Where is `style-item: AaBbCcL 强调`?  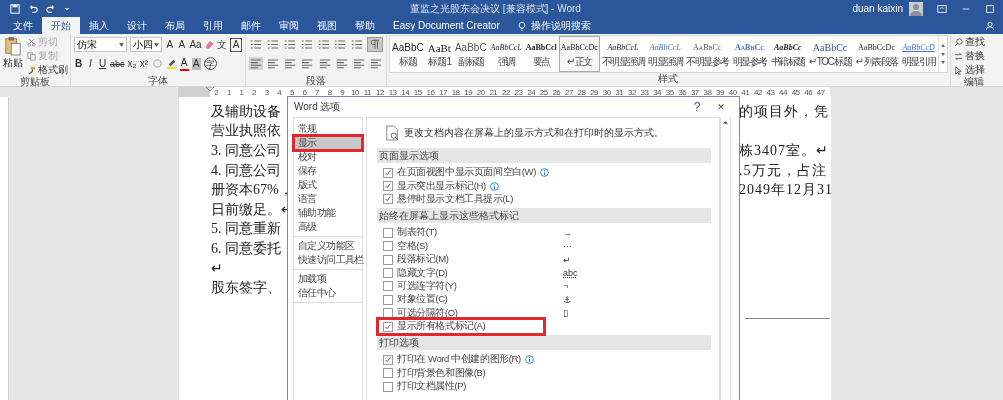
style-item: AaBbCcL 强调 is located at coordinates (506, 54).